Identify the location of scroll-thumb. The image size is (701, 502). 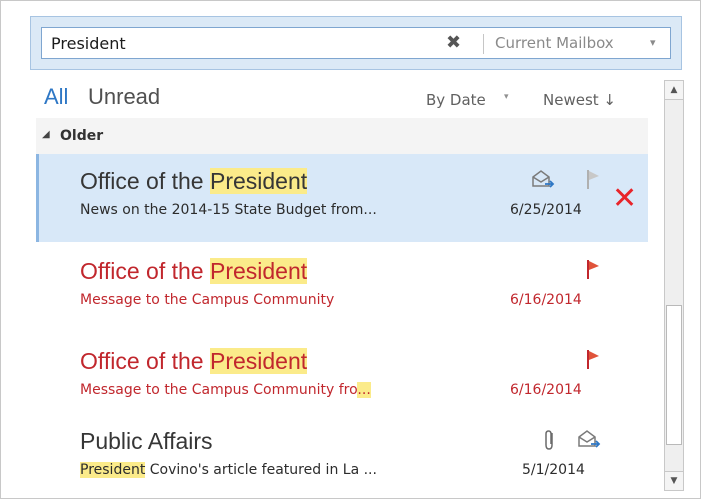
(674, 375).